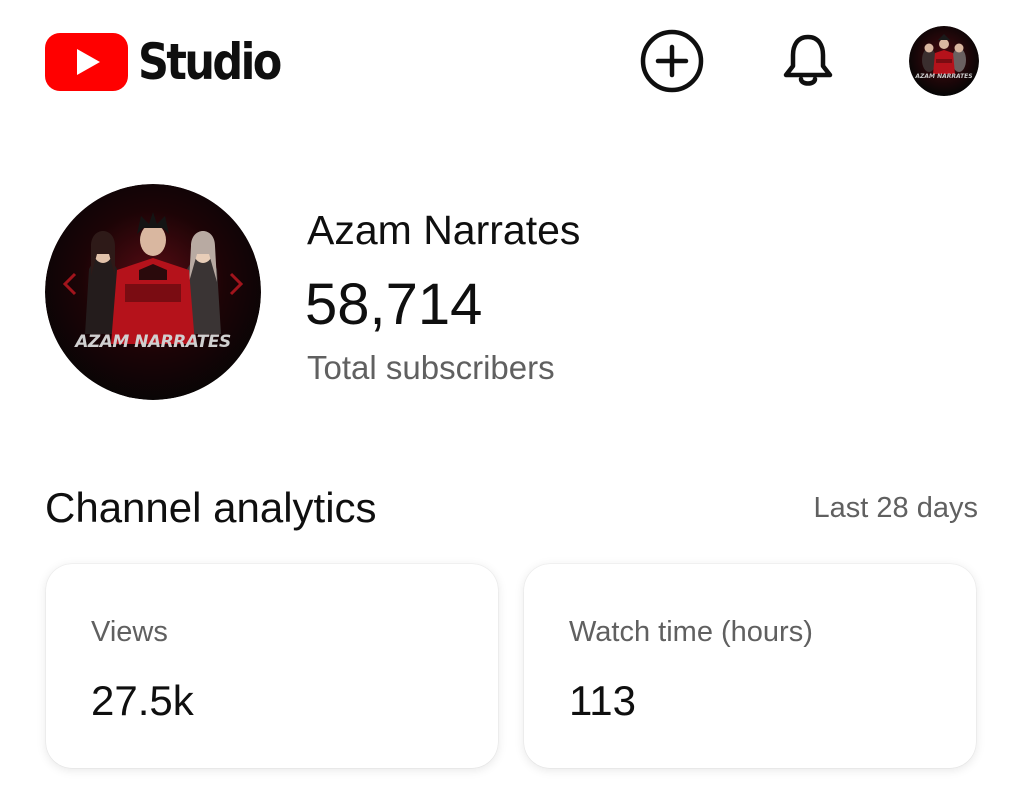 The image size is (1024, 794). I want to click on channel-analytics-title: Channel analytics, so click(211, 507).